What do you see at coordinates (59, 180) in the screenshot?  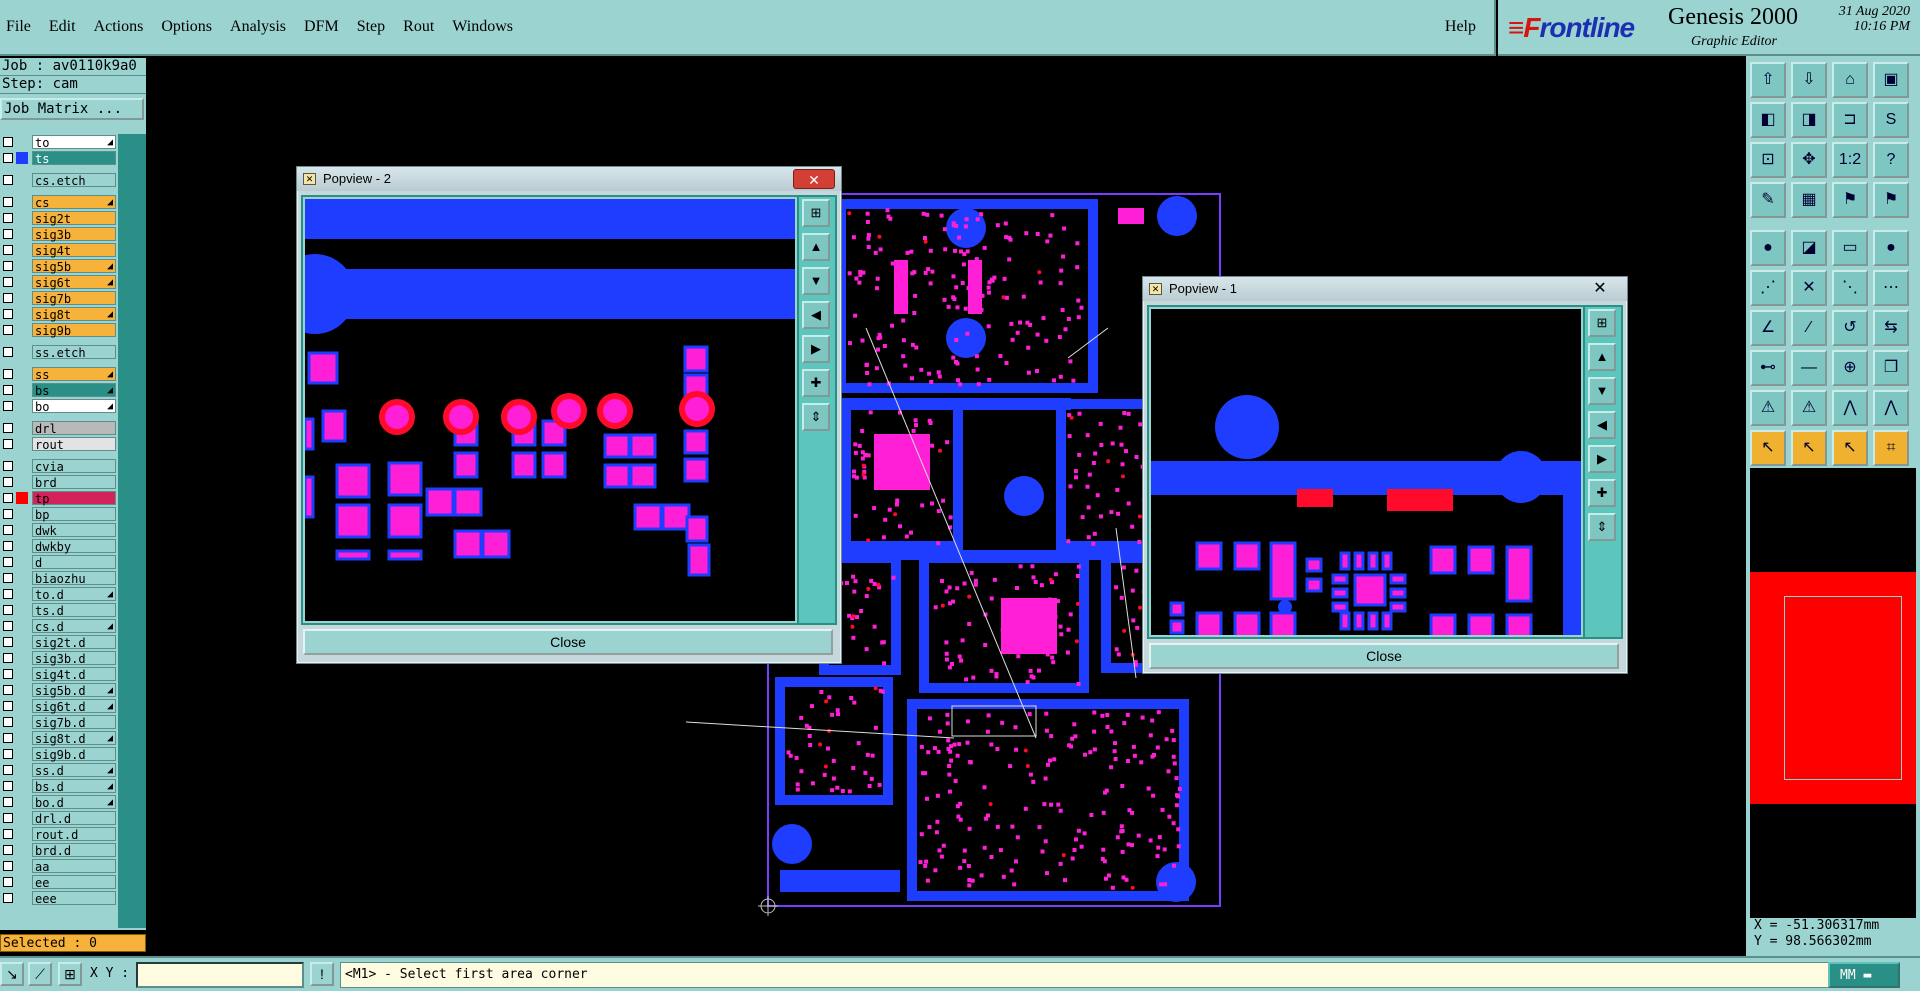 I see `layer-row: cs.etch` at bounding box center [59, 180].